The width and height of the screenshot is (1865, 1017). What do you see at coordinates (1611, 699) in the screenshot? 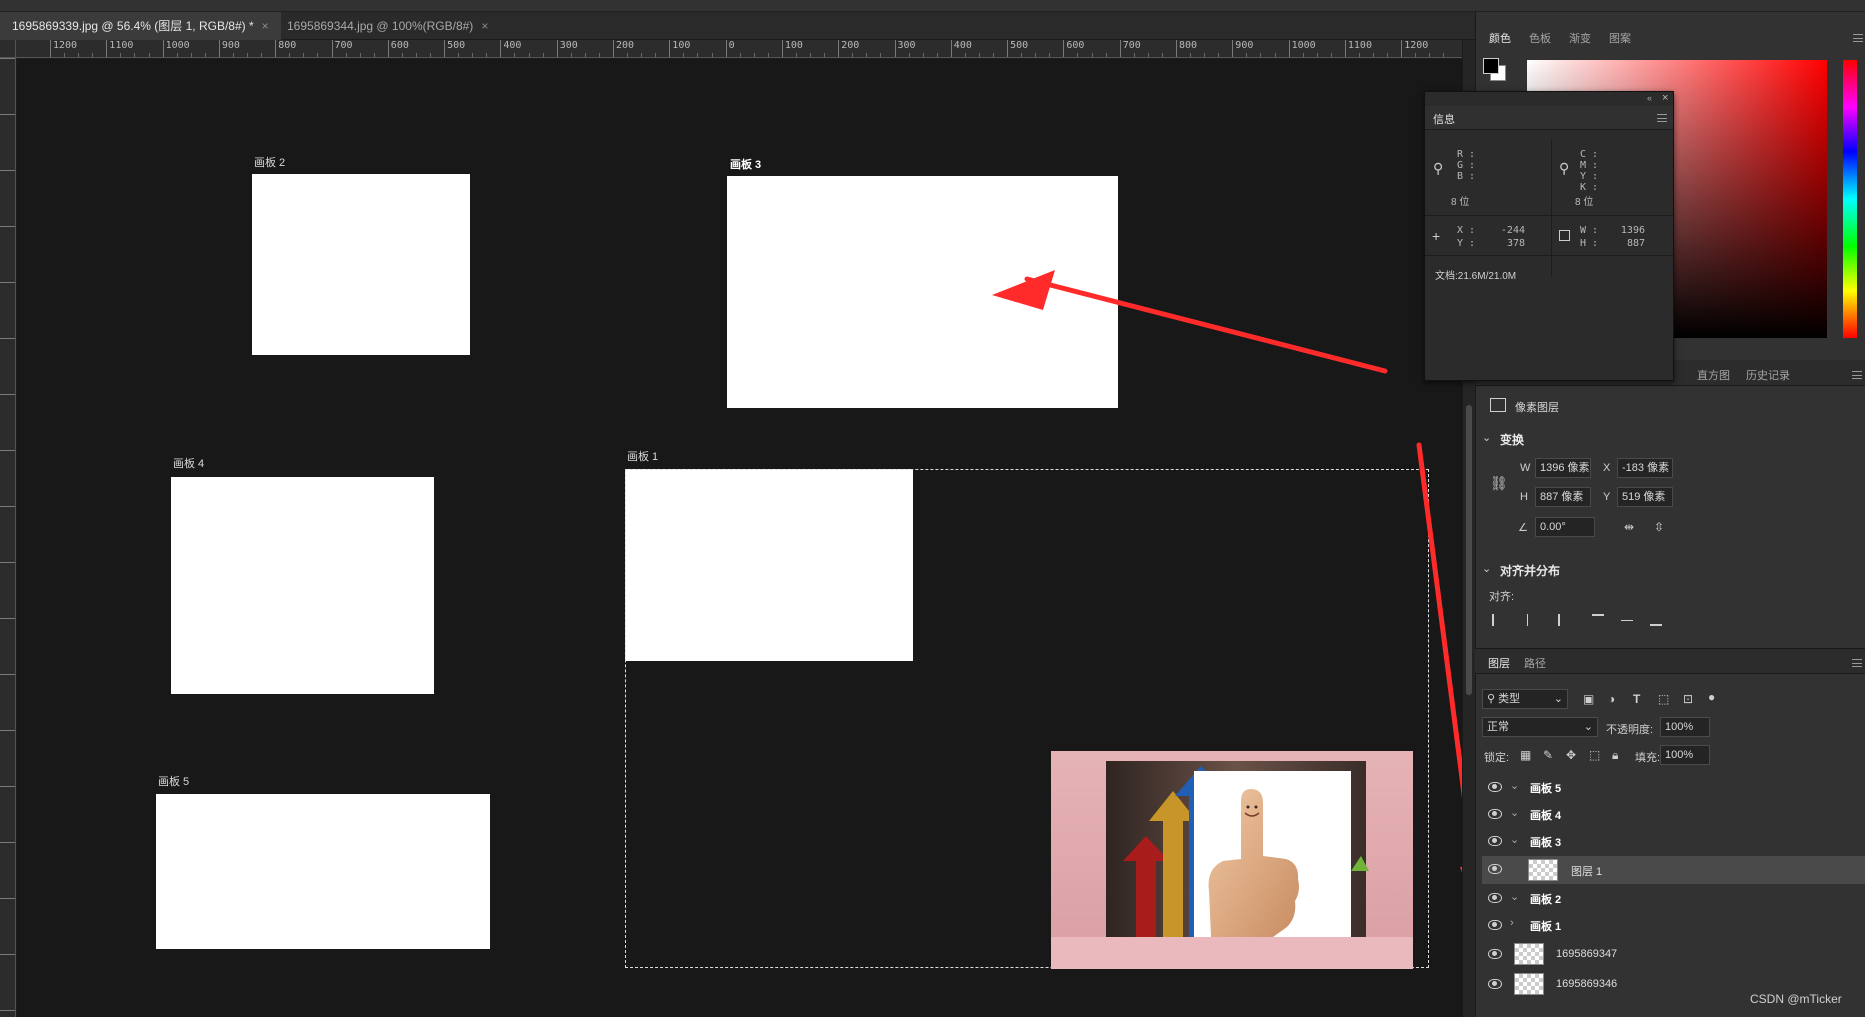
I see `filter-adjustment-icon: ◑` at bounding box center [1611, 699].